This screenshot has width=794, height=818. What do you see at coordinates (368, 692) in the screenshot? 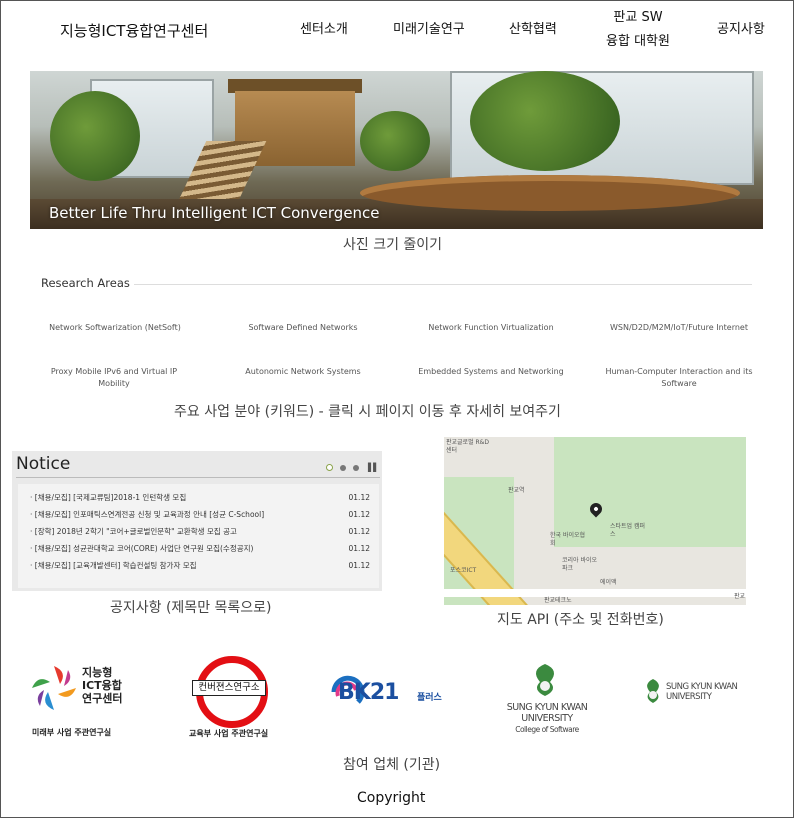
I see `bk21-logo-text: BK21` at bounding box center [368, 692].